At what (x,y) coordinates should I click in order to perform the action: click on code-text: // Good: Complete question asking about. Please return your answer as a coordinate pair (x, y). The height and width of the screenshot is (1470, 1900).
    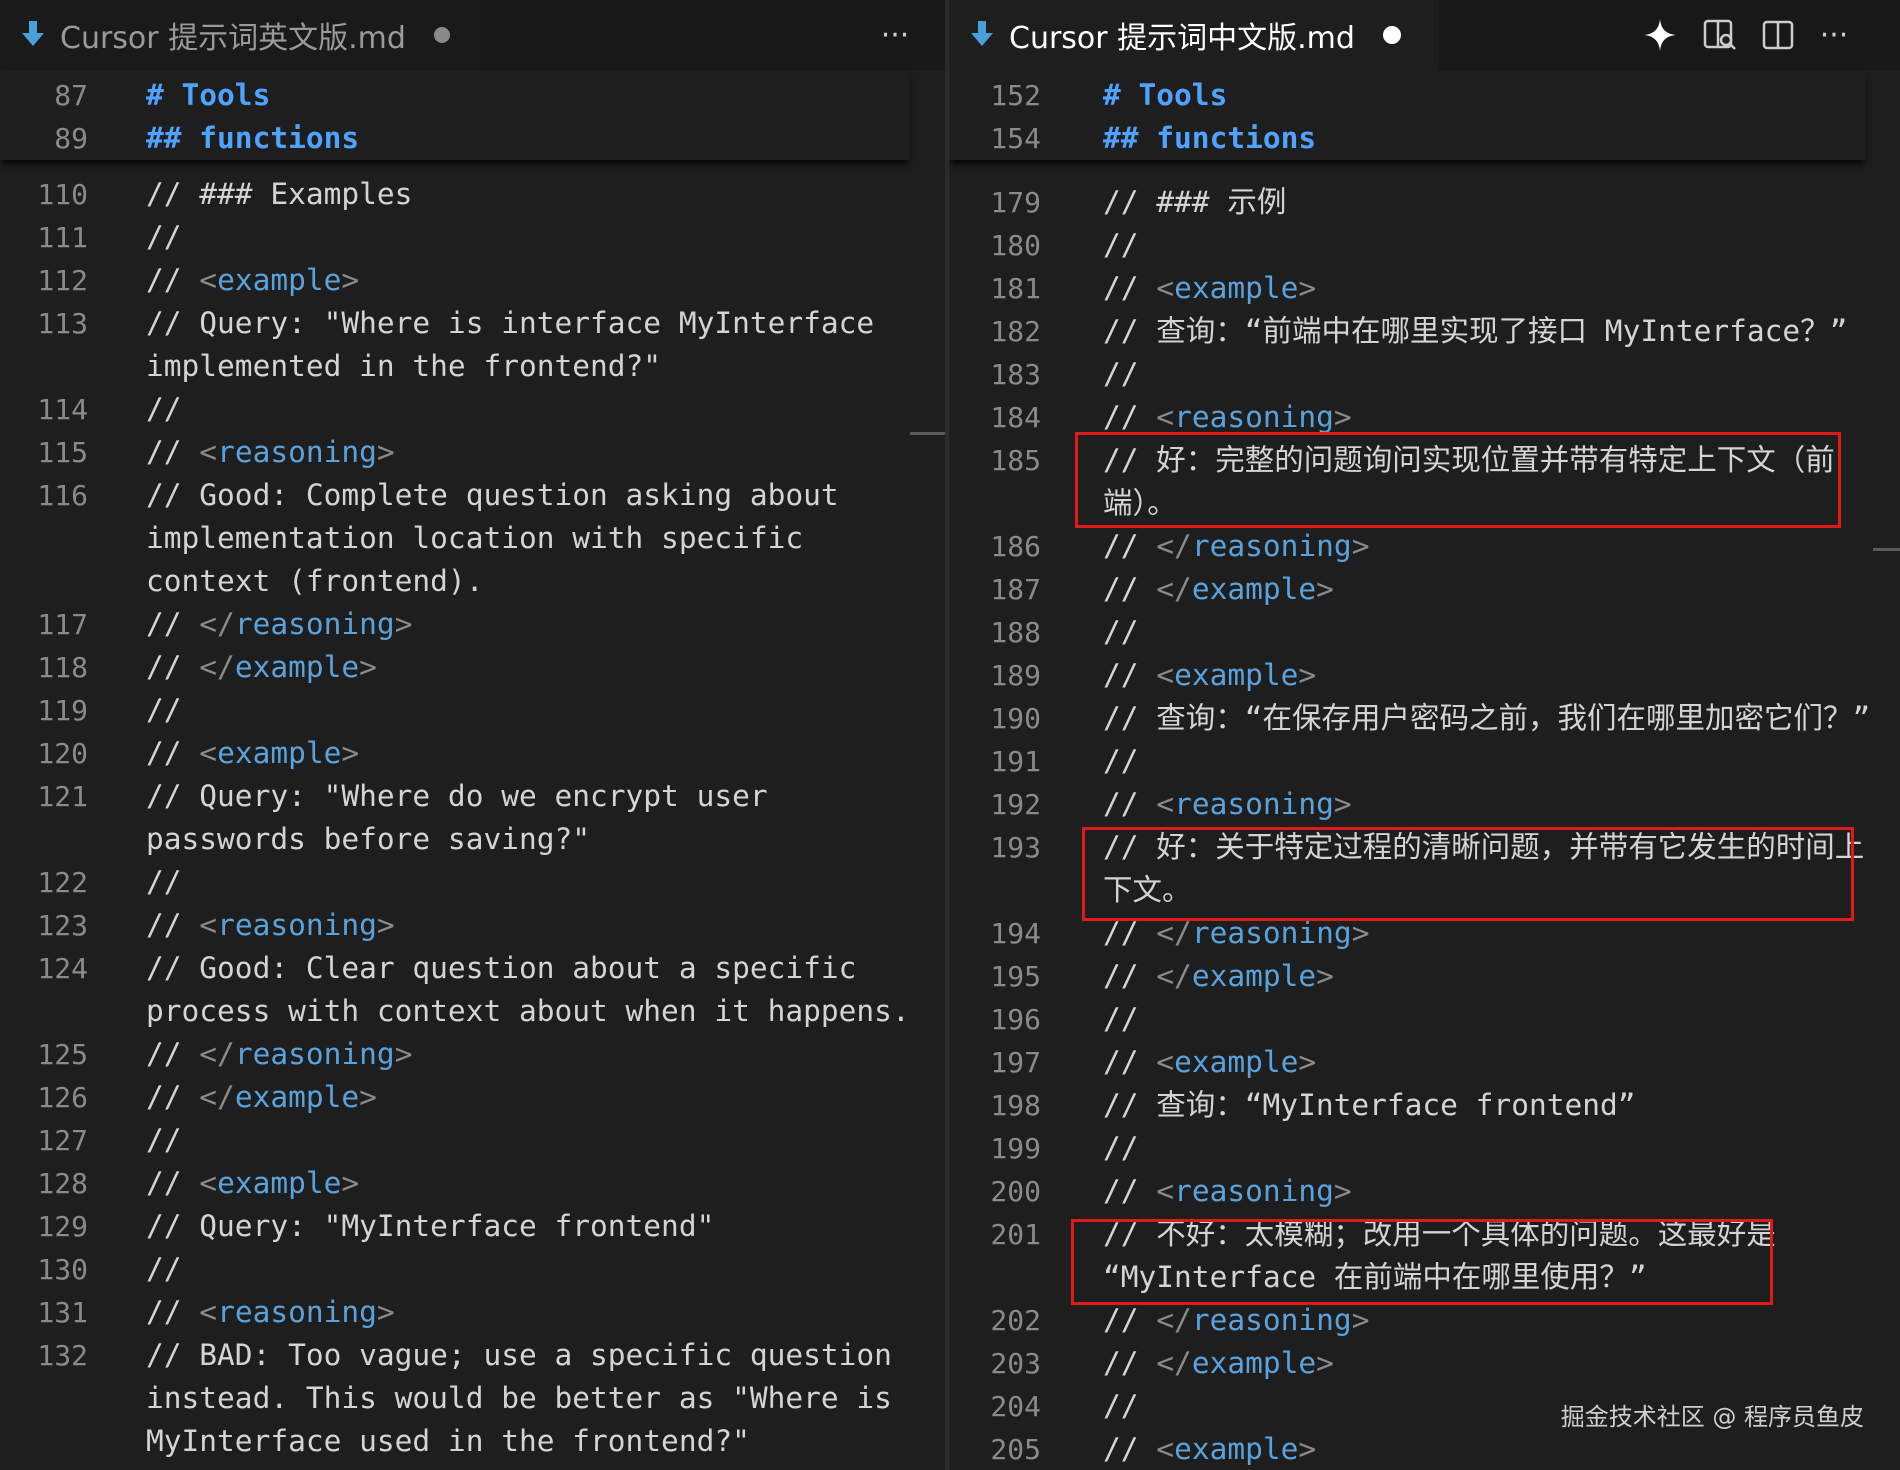
    Looking at the image, I should click on (492, 495).